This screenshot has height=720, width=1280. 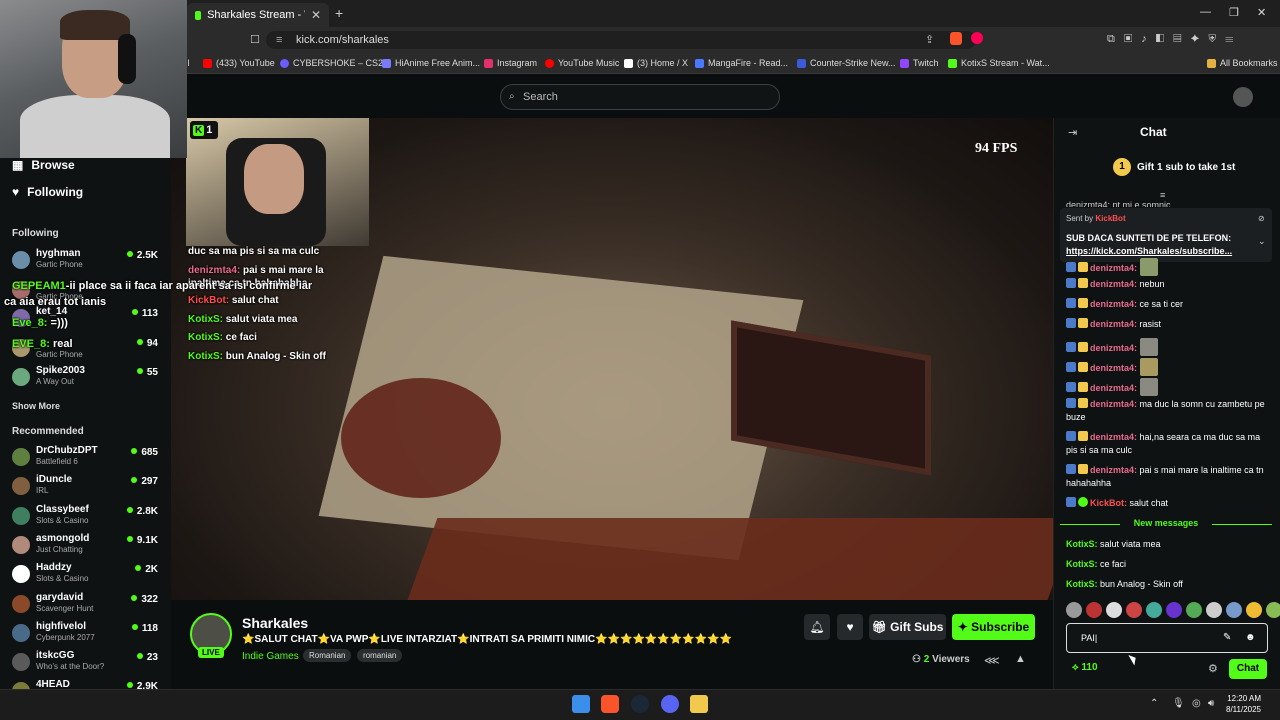 I want to click on close-tab-icon: ✕, so click(x=316, y=15).